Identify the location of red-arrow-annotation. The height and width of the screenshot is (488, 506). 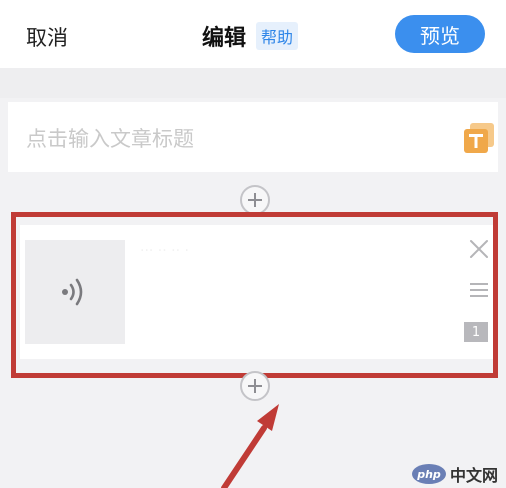
(250, 446).